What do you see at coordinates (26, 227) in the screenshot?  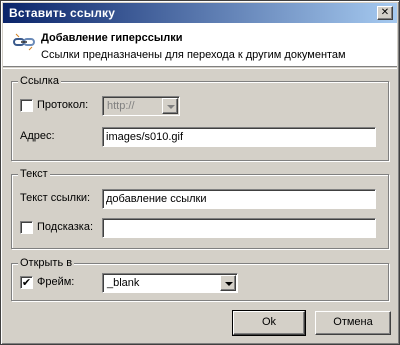 I see `tooltip-checkbox` at bounding box center [26, 227].